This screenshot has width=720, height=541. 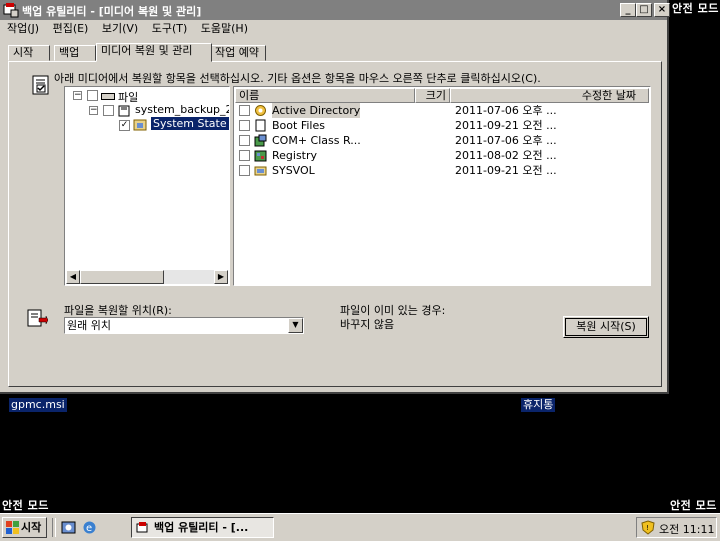 I want to click on svg-text: e, so click(x=89, y=528).